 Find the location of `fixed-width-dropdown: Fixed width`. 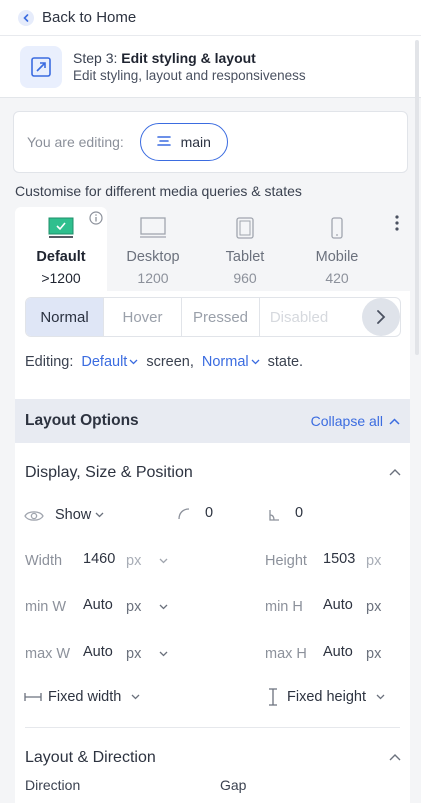

fixed-width-dropdown: Fixed width is located at coordinates (94, 697).